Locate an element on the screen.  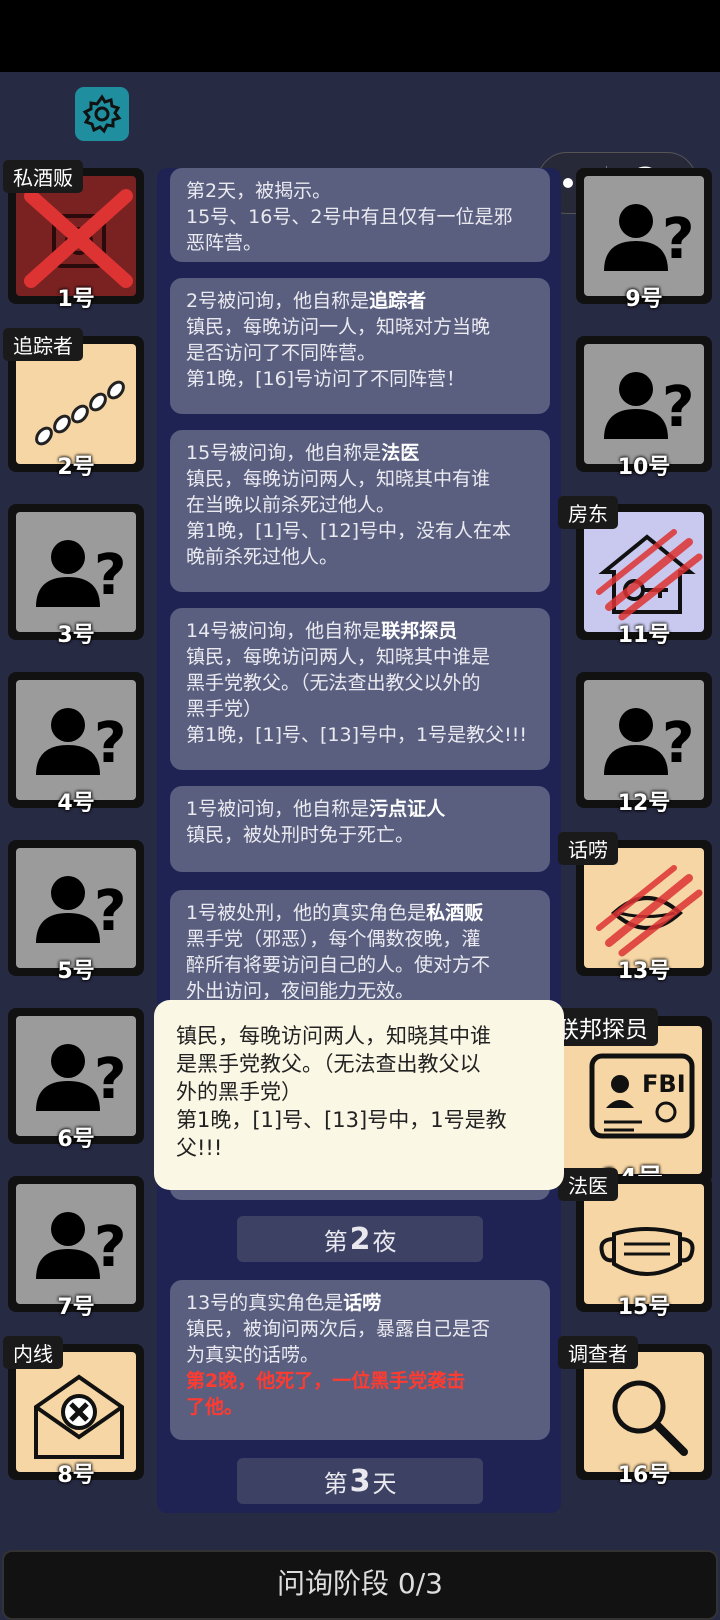
player-number: 8号 is located at coordinates (76, 1475).